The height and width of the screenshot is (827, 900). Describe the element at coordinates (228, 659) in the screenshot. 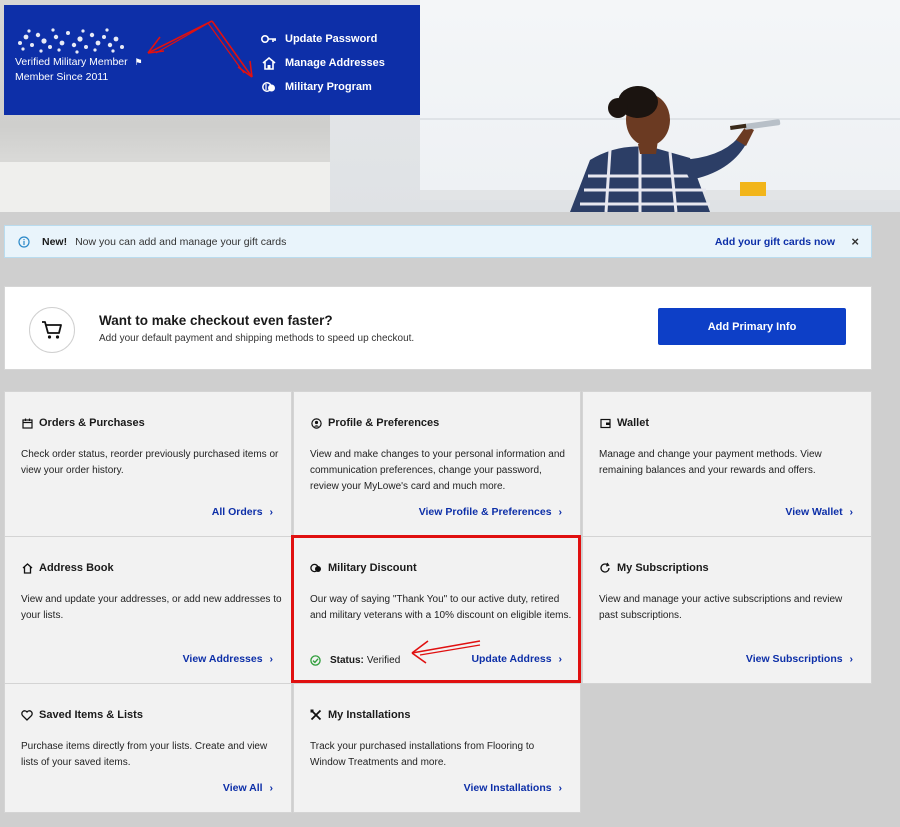

I see `view-addresses-link: View Addresses` at that location.